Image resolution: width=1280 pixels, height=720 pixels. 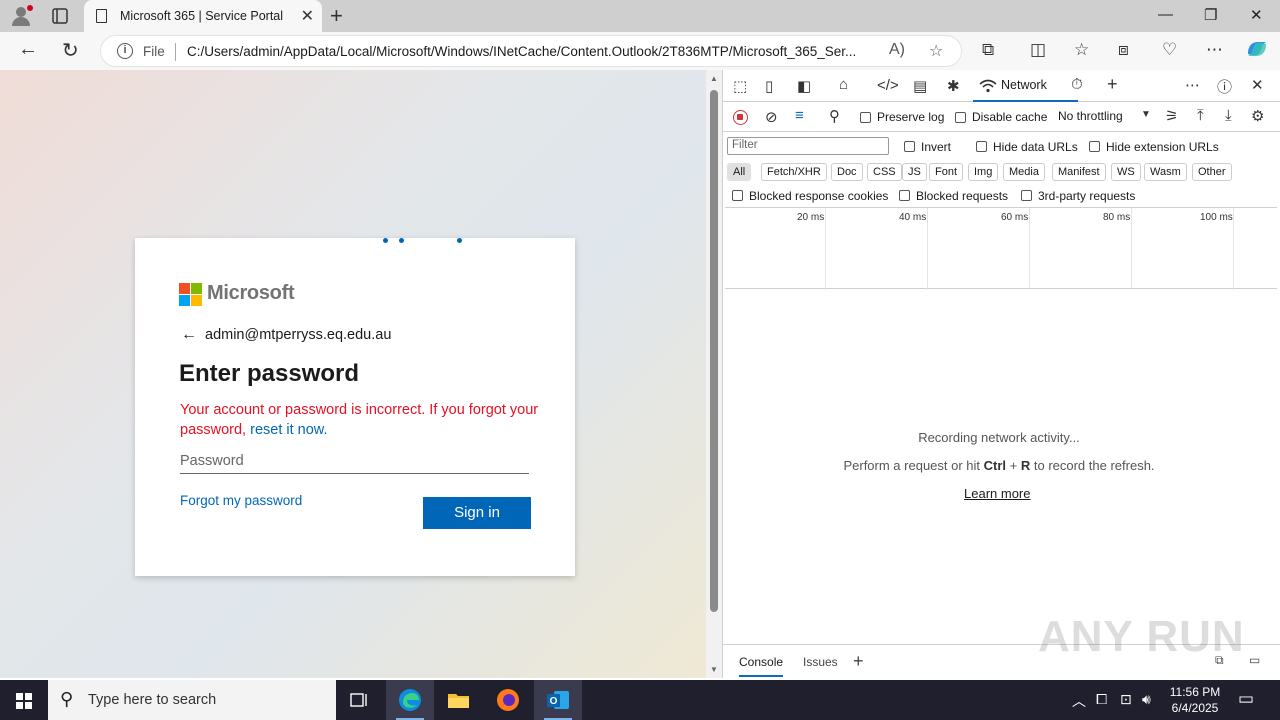 What do you see at coordinates (771, 117) in the screenshot?
I see `clear-icon: ⊘` at bounding box center [771, 117].